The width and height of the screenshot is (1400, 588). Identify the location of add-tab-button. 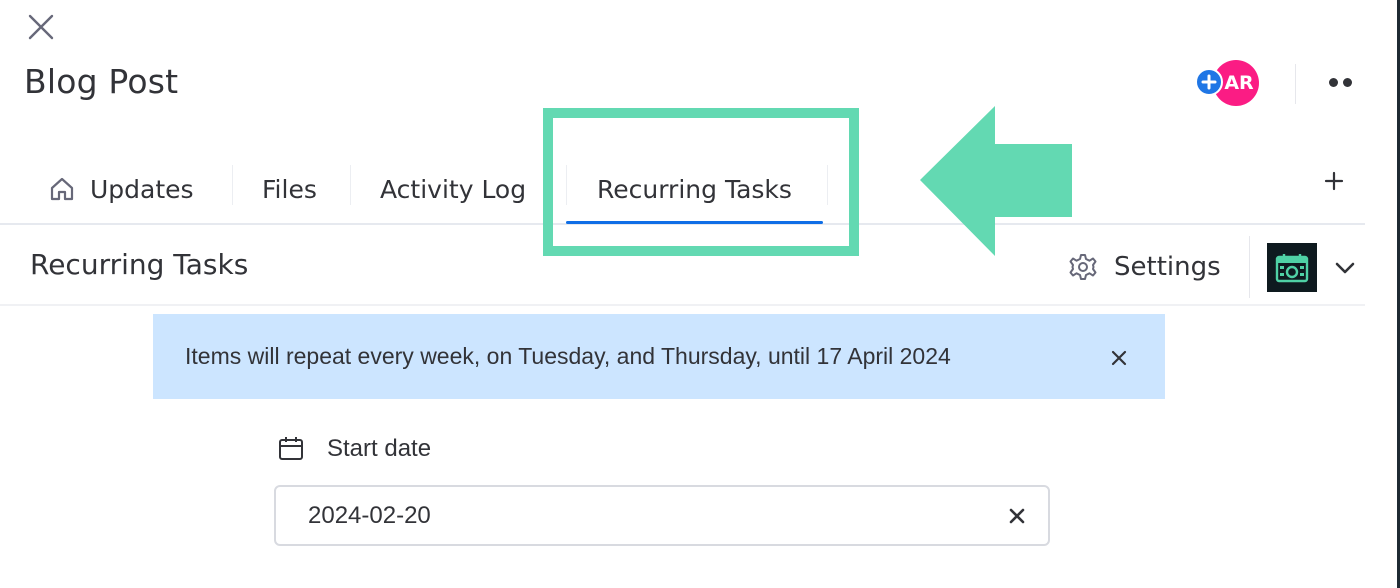
(1334, 181).